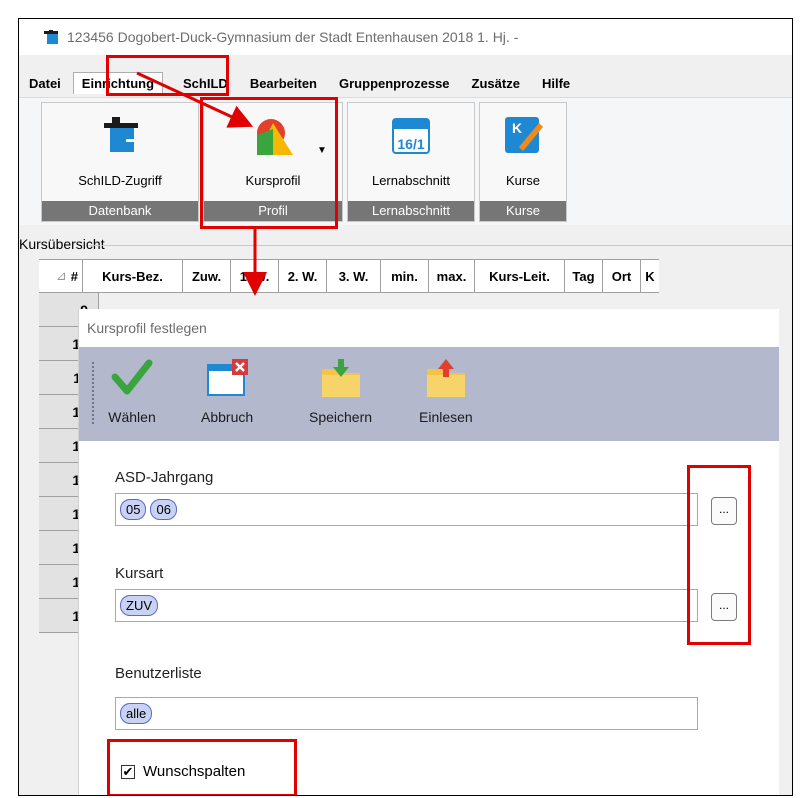  Describe the element at coordinates (341, 417) in the screenshot. I see `speichern-label: Speichern` at that location.